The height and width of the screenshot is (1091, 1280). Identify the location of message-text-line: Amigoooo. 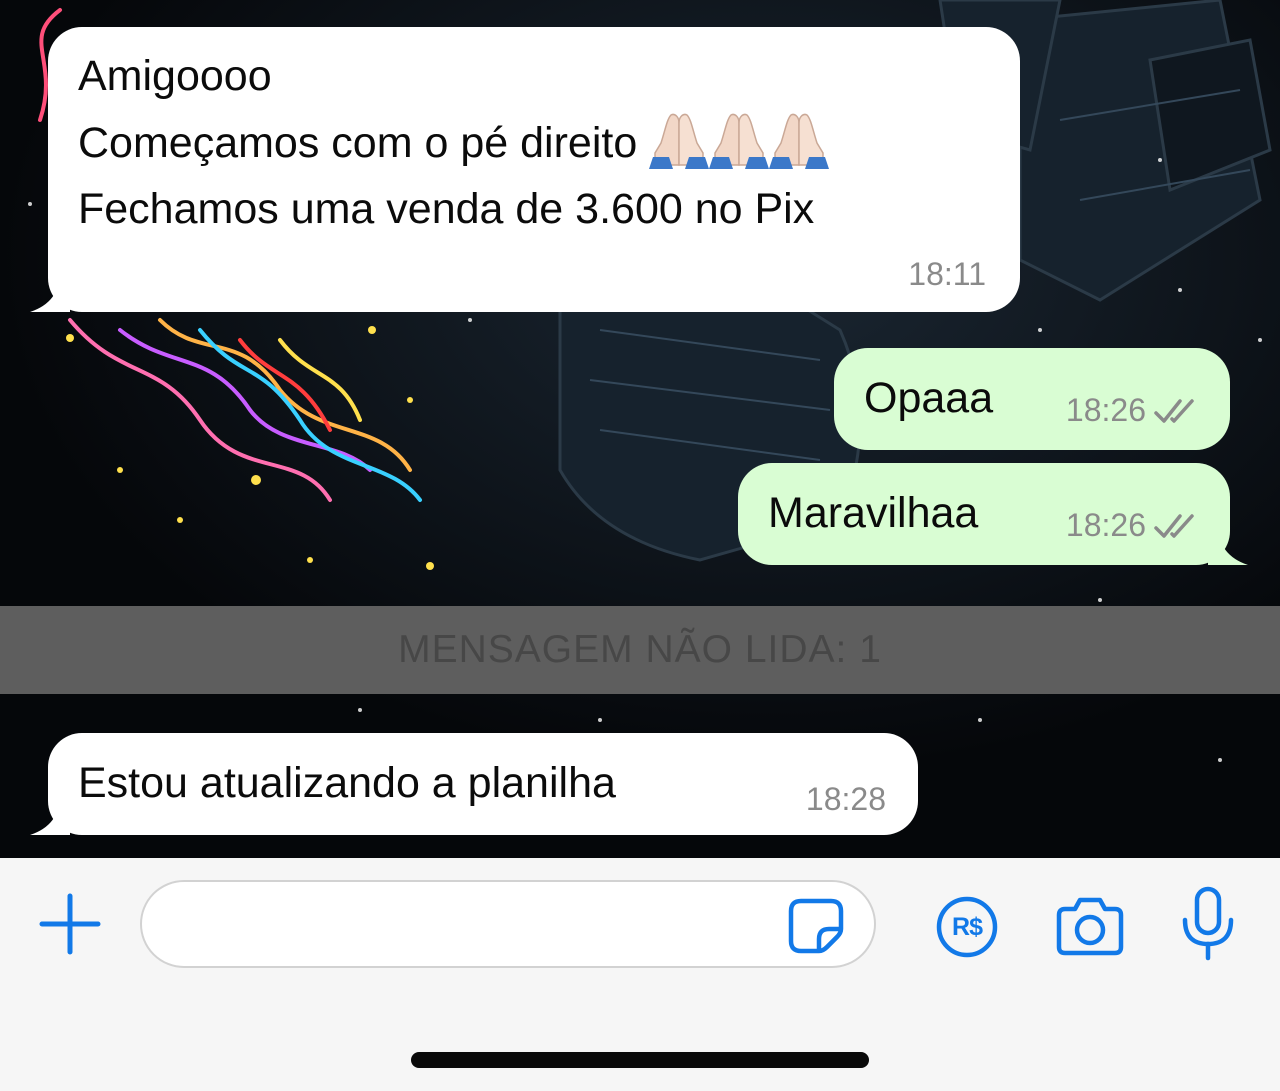
(175, 76).